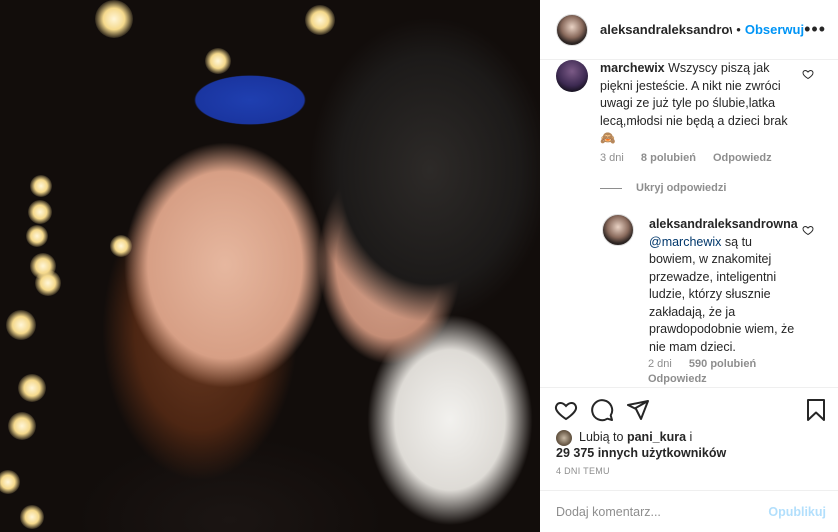 The height and width of the screenshot is (532, 838). Describe the element at coordinates (816, 410) in the screenshot. I see `bookmark-icon` at that location.